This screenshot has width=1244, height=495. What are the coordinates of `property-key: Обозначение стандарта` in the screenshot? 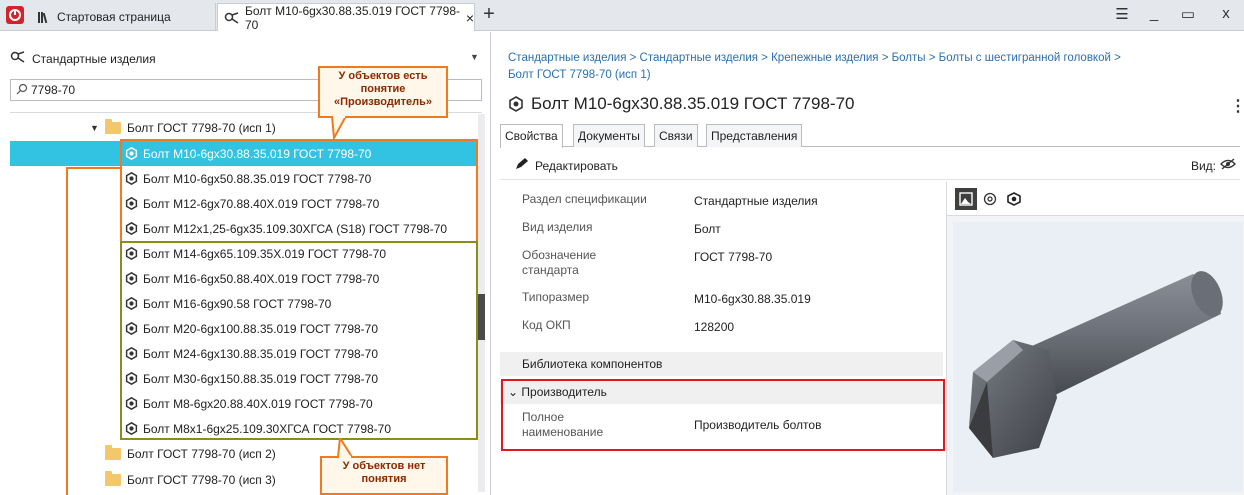 It's located at (559, 262).